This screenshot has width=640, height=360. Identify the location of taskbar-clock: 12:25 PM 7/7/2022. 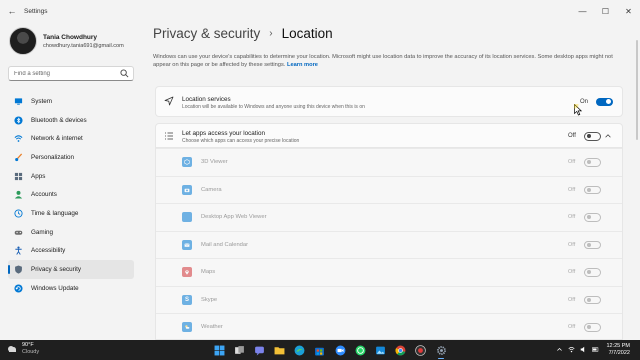
(613, 350).